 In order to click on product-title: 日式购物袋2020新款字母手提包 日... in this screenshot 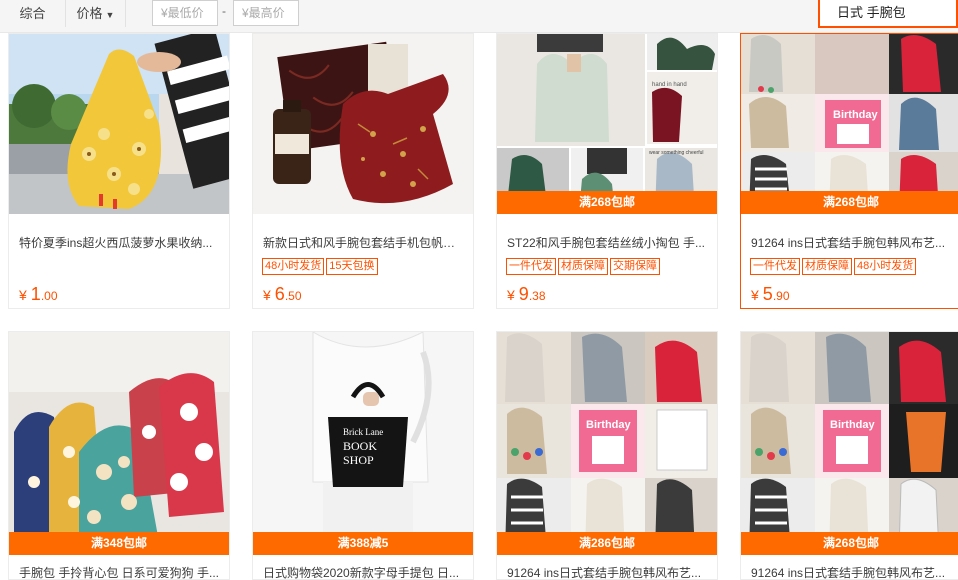, I will do `click(363, 571)`.